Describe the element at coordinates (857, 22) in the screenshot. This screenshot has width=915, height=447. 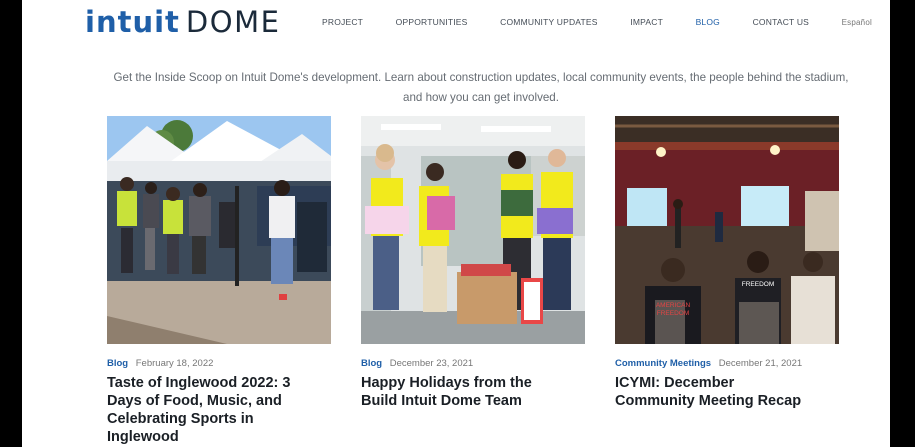
I see `nav-language-espanol: Español` at that location.